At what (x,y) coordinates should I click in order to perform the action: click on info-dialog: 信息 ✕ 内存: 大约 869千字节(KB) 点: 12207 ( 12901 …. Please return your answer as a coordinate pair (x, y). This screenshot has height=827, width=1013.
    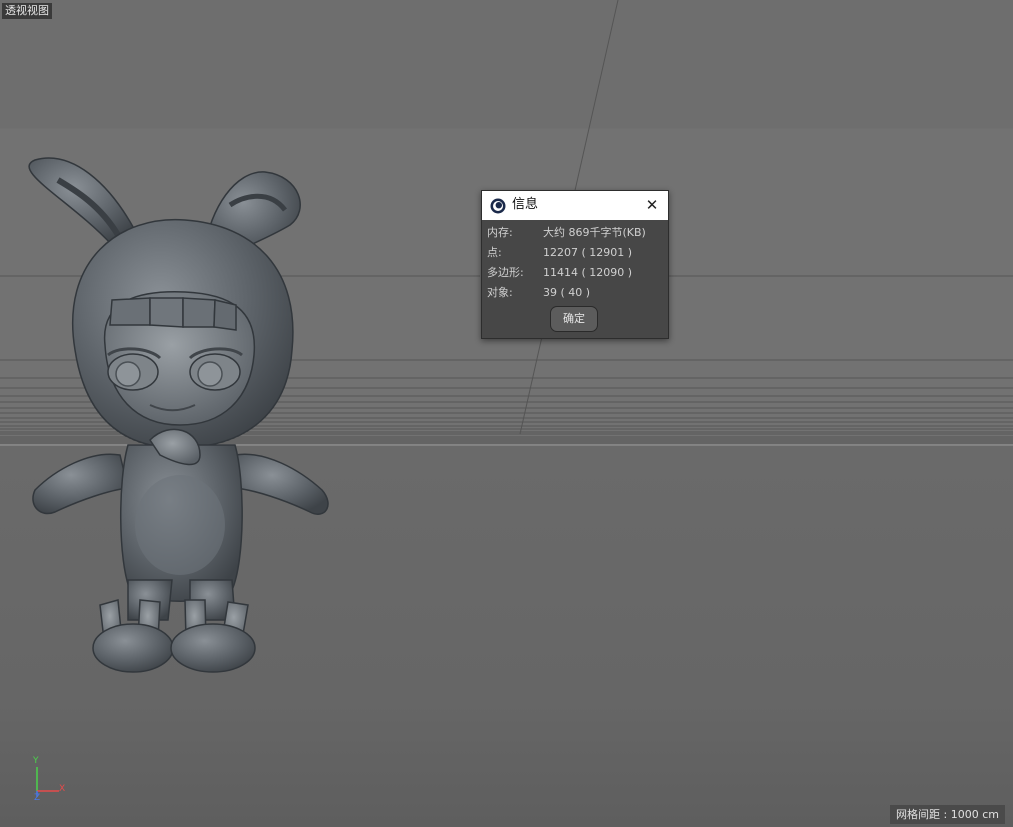
    Looking at the image, I should click on (575, 264).